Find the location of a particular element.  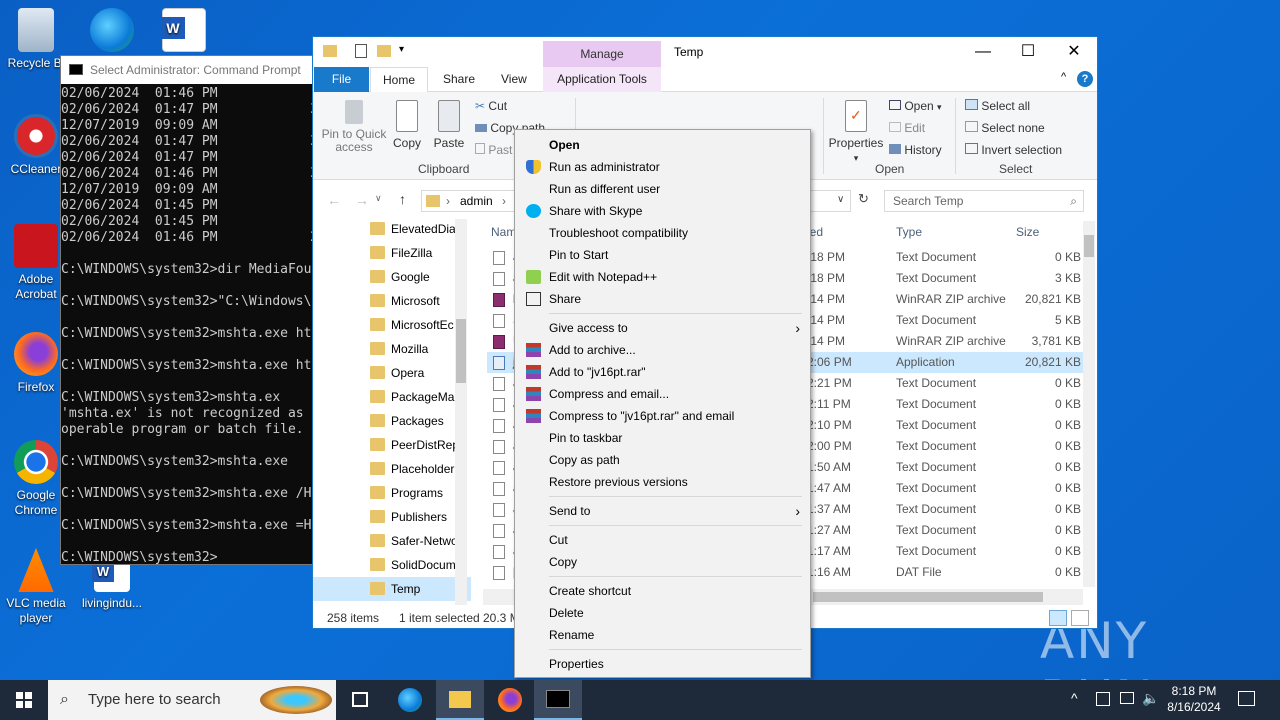

open-button: Open ▾ is located at coordinates (915, 106).